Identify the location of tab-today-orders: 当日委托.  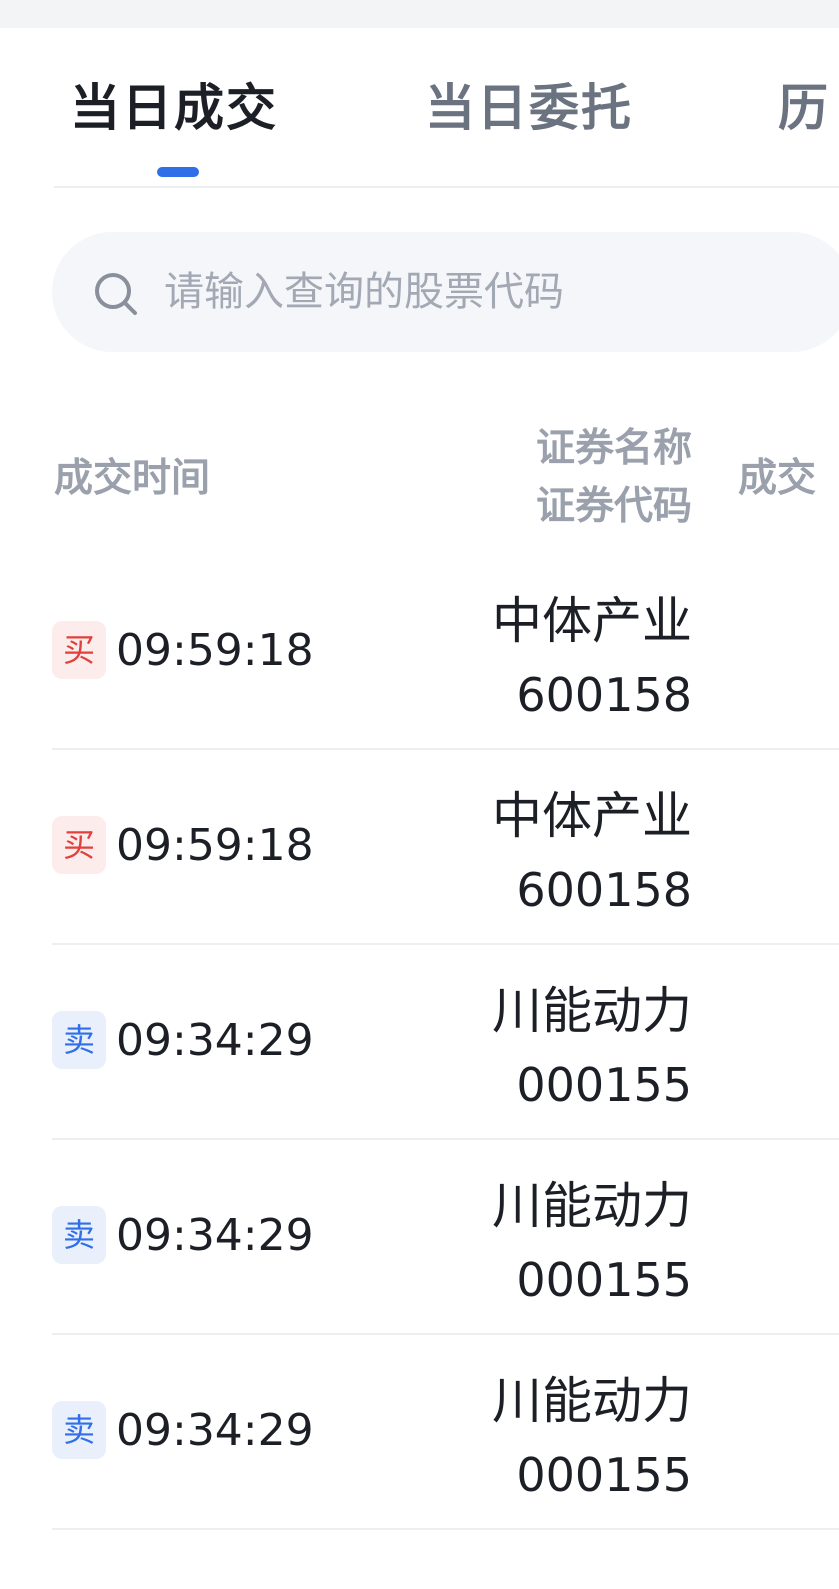
(529, 108).